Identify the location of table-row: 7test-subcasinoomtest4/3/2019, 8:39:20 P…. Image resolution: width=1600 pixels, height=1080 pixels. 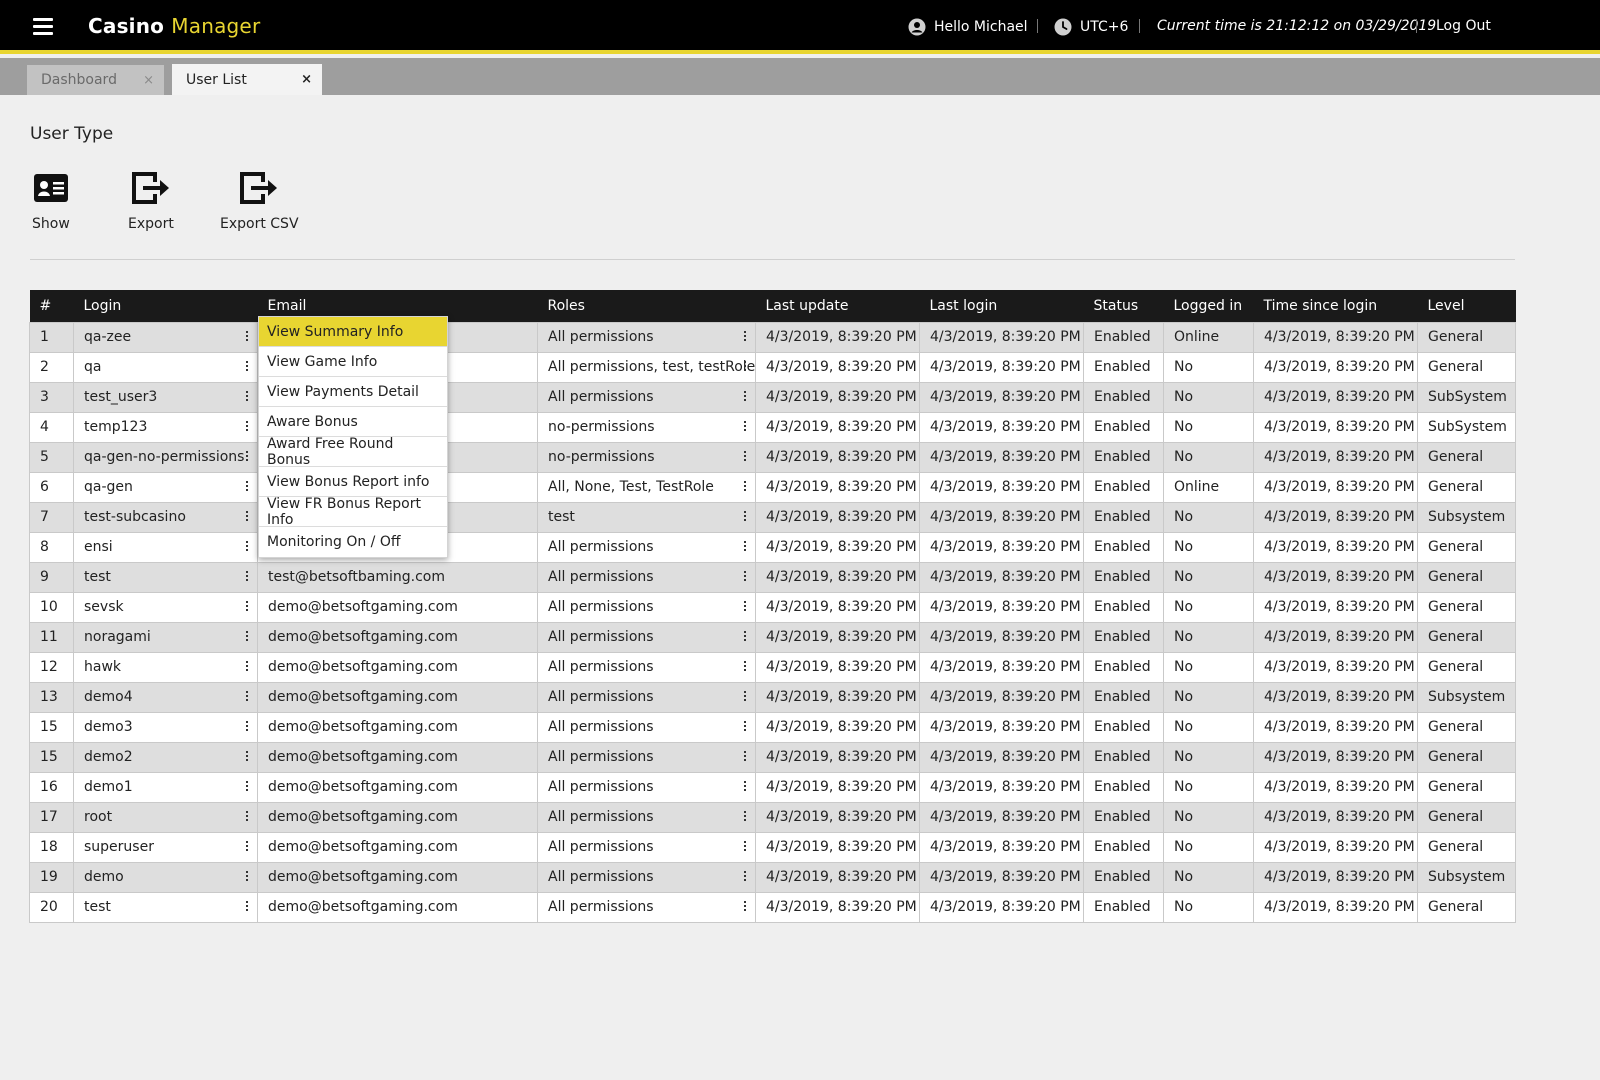
(772, 517).